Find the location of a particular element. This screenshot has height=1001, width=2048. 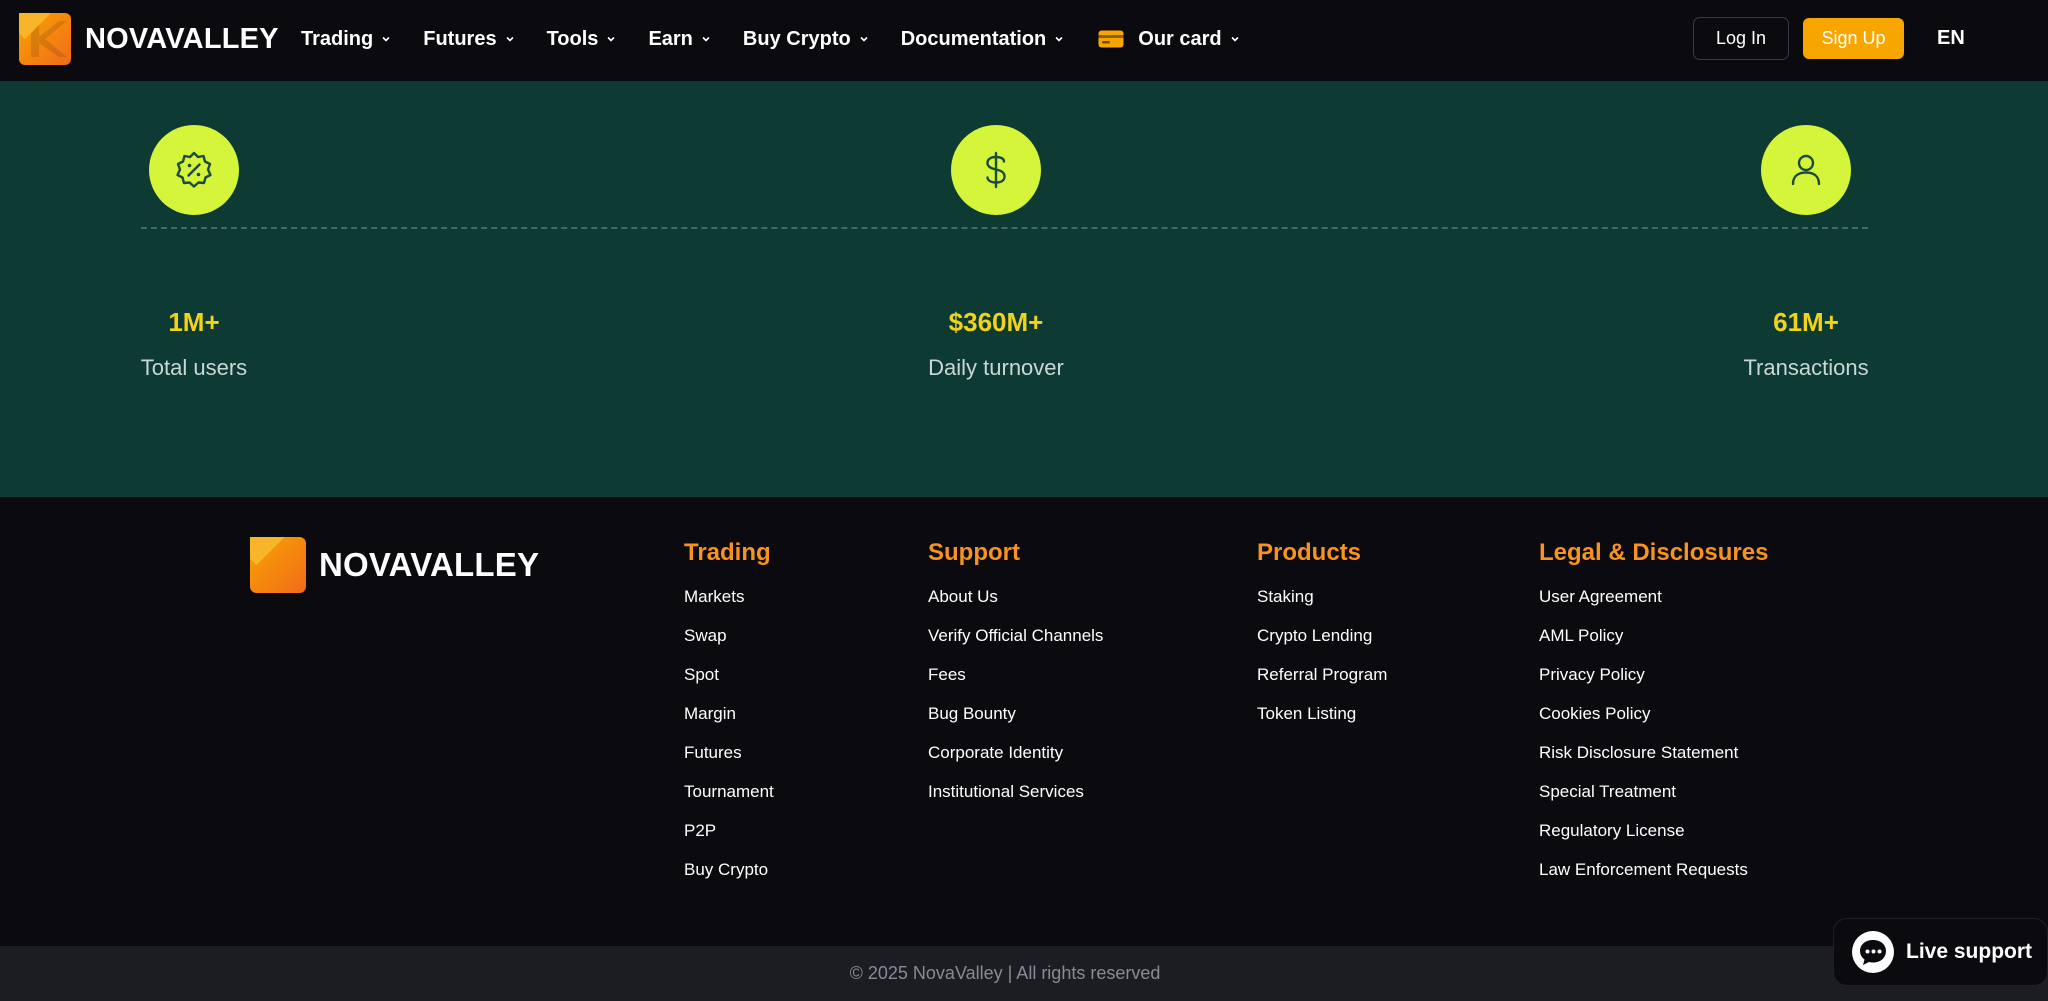

footer-link: Law Enforcement Requests is located at coordinates (1653, 878).